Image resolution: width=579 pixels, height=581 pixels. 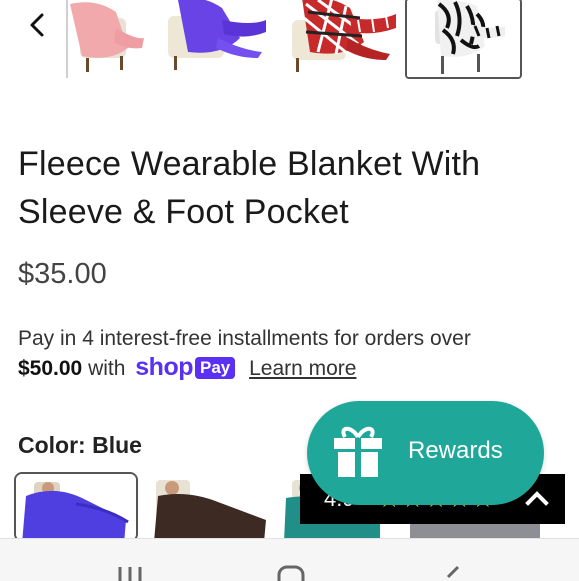 What do you see at coordinates (455, 450) in the screenshot?
I see `rewards-label: Rewards` at bounding box center [455, 450].